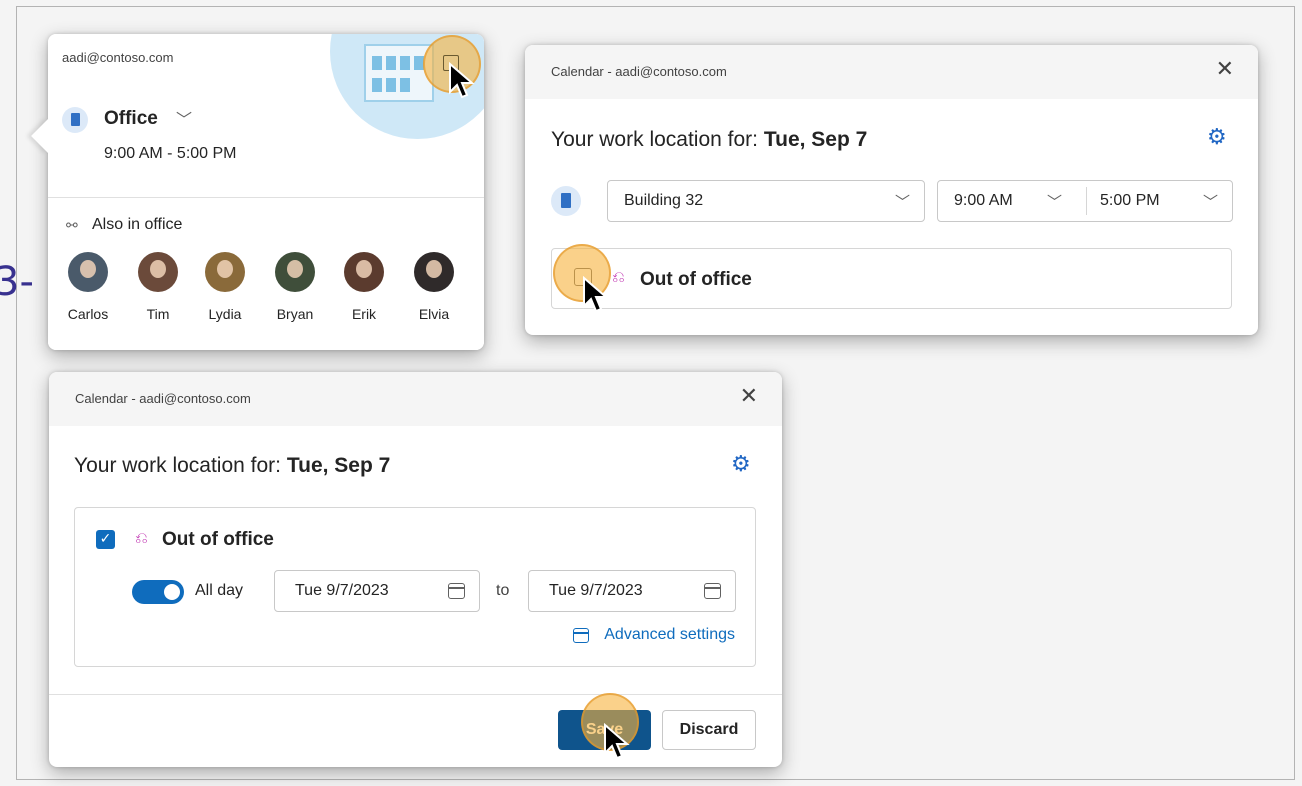  What do you see at coordinates (434, 314) in the screenshot?
I see `colleague-name: Elvia` at bounding box center [434, 314].